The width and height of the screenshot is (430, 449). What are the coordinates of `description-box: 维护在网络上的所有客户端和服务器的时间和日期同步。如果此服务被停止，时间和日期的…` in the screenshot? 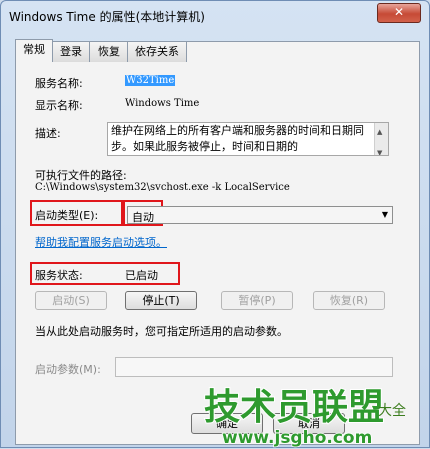 It's located at (248, 139).